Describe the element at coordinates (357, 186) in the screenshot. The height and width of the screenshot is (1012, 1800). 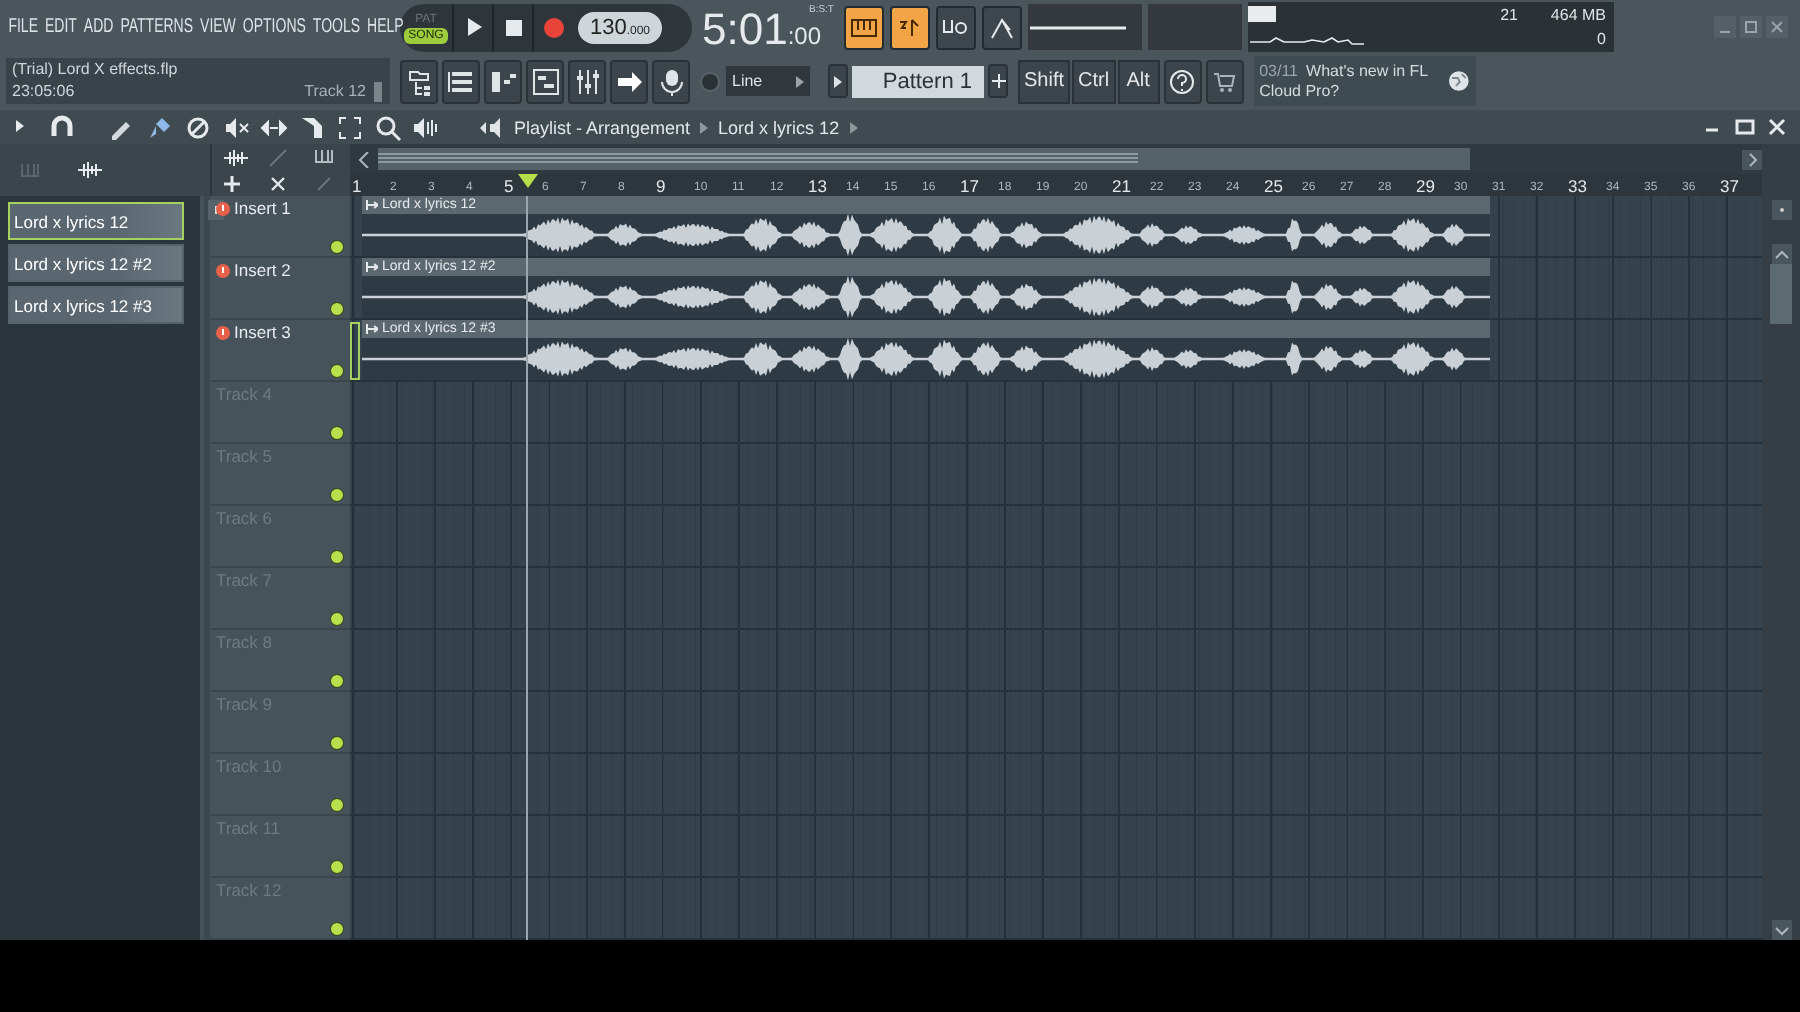
I see `bar-number: 1` at that location.